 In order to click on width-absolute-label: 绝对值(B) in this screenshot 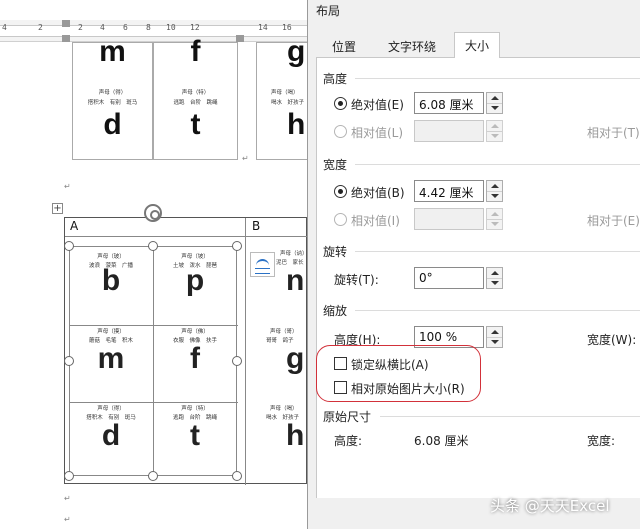, I will do `click(378, 193)`.